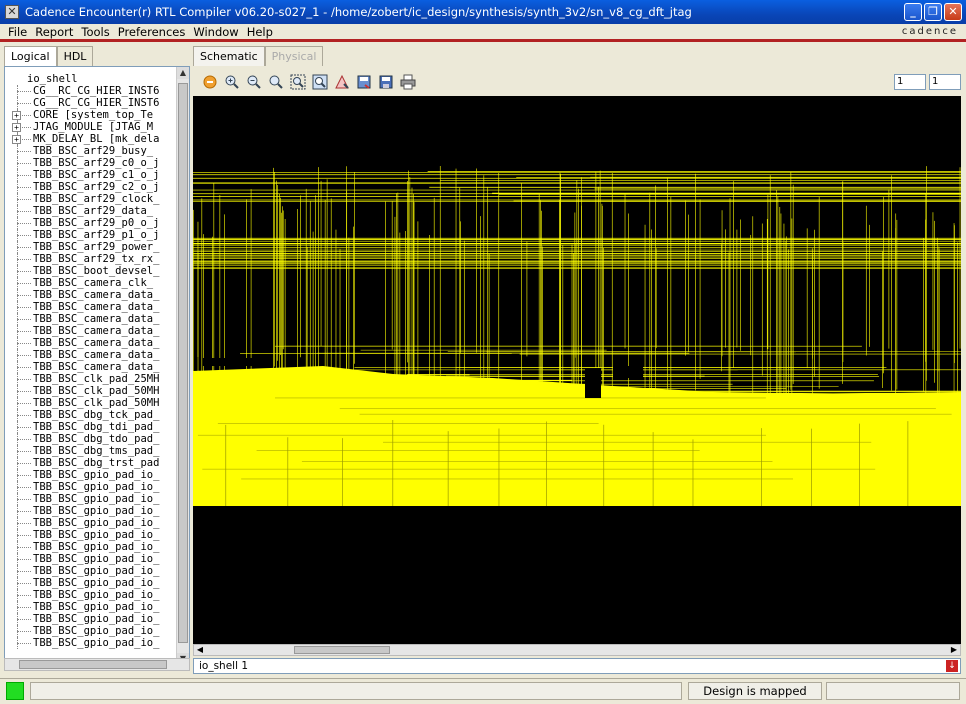 This screenshot has height=704, width=966. Describe the element at coordinates (294, 56) in the screenshot. I see `tab-physical: Physical` at that location.